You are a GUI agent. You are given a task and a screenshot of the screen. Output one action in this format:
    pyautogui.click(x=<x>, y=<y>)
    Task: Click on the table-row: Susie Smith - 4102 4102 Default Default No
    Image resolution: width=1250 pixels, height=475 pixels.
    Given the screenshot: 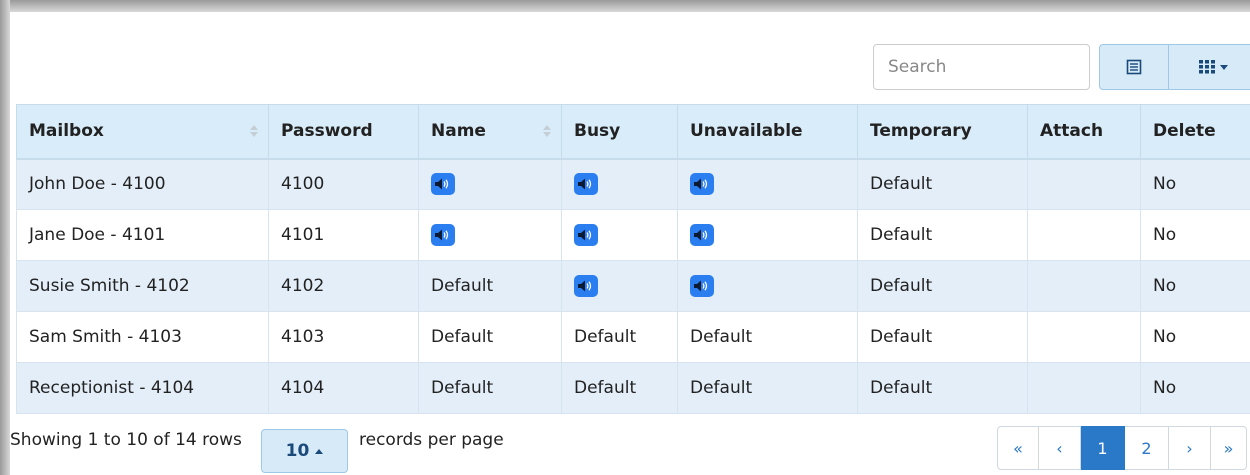 What is the action you would take?
    pyautogui.click(x=633, y=286)
    